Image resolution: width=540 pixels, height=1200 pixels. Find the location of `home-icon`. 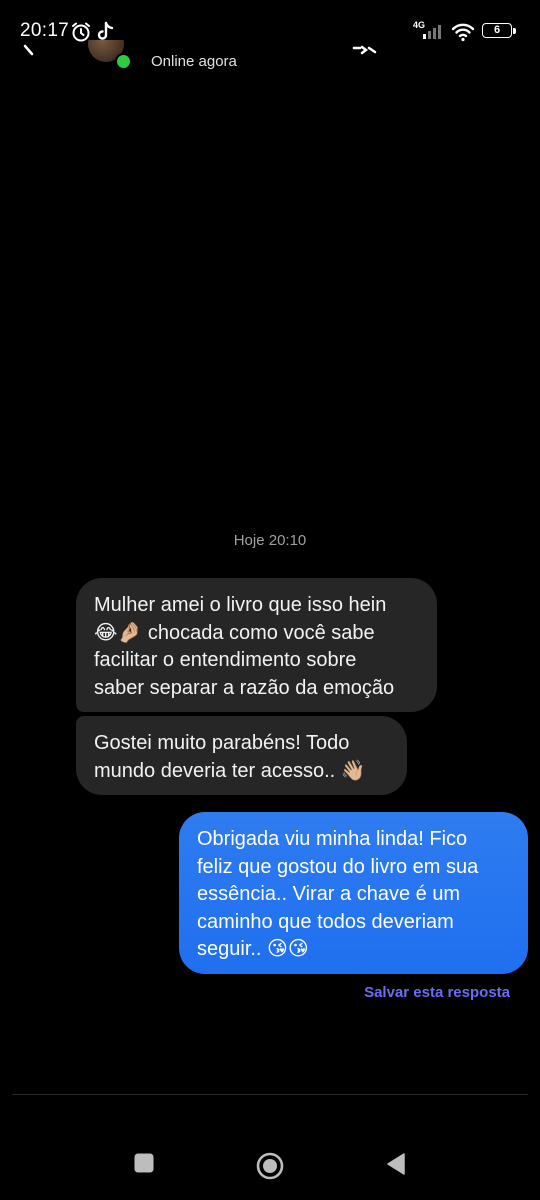

home-icon is located at coordinates (270, 1166).